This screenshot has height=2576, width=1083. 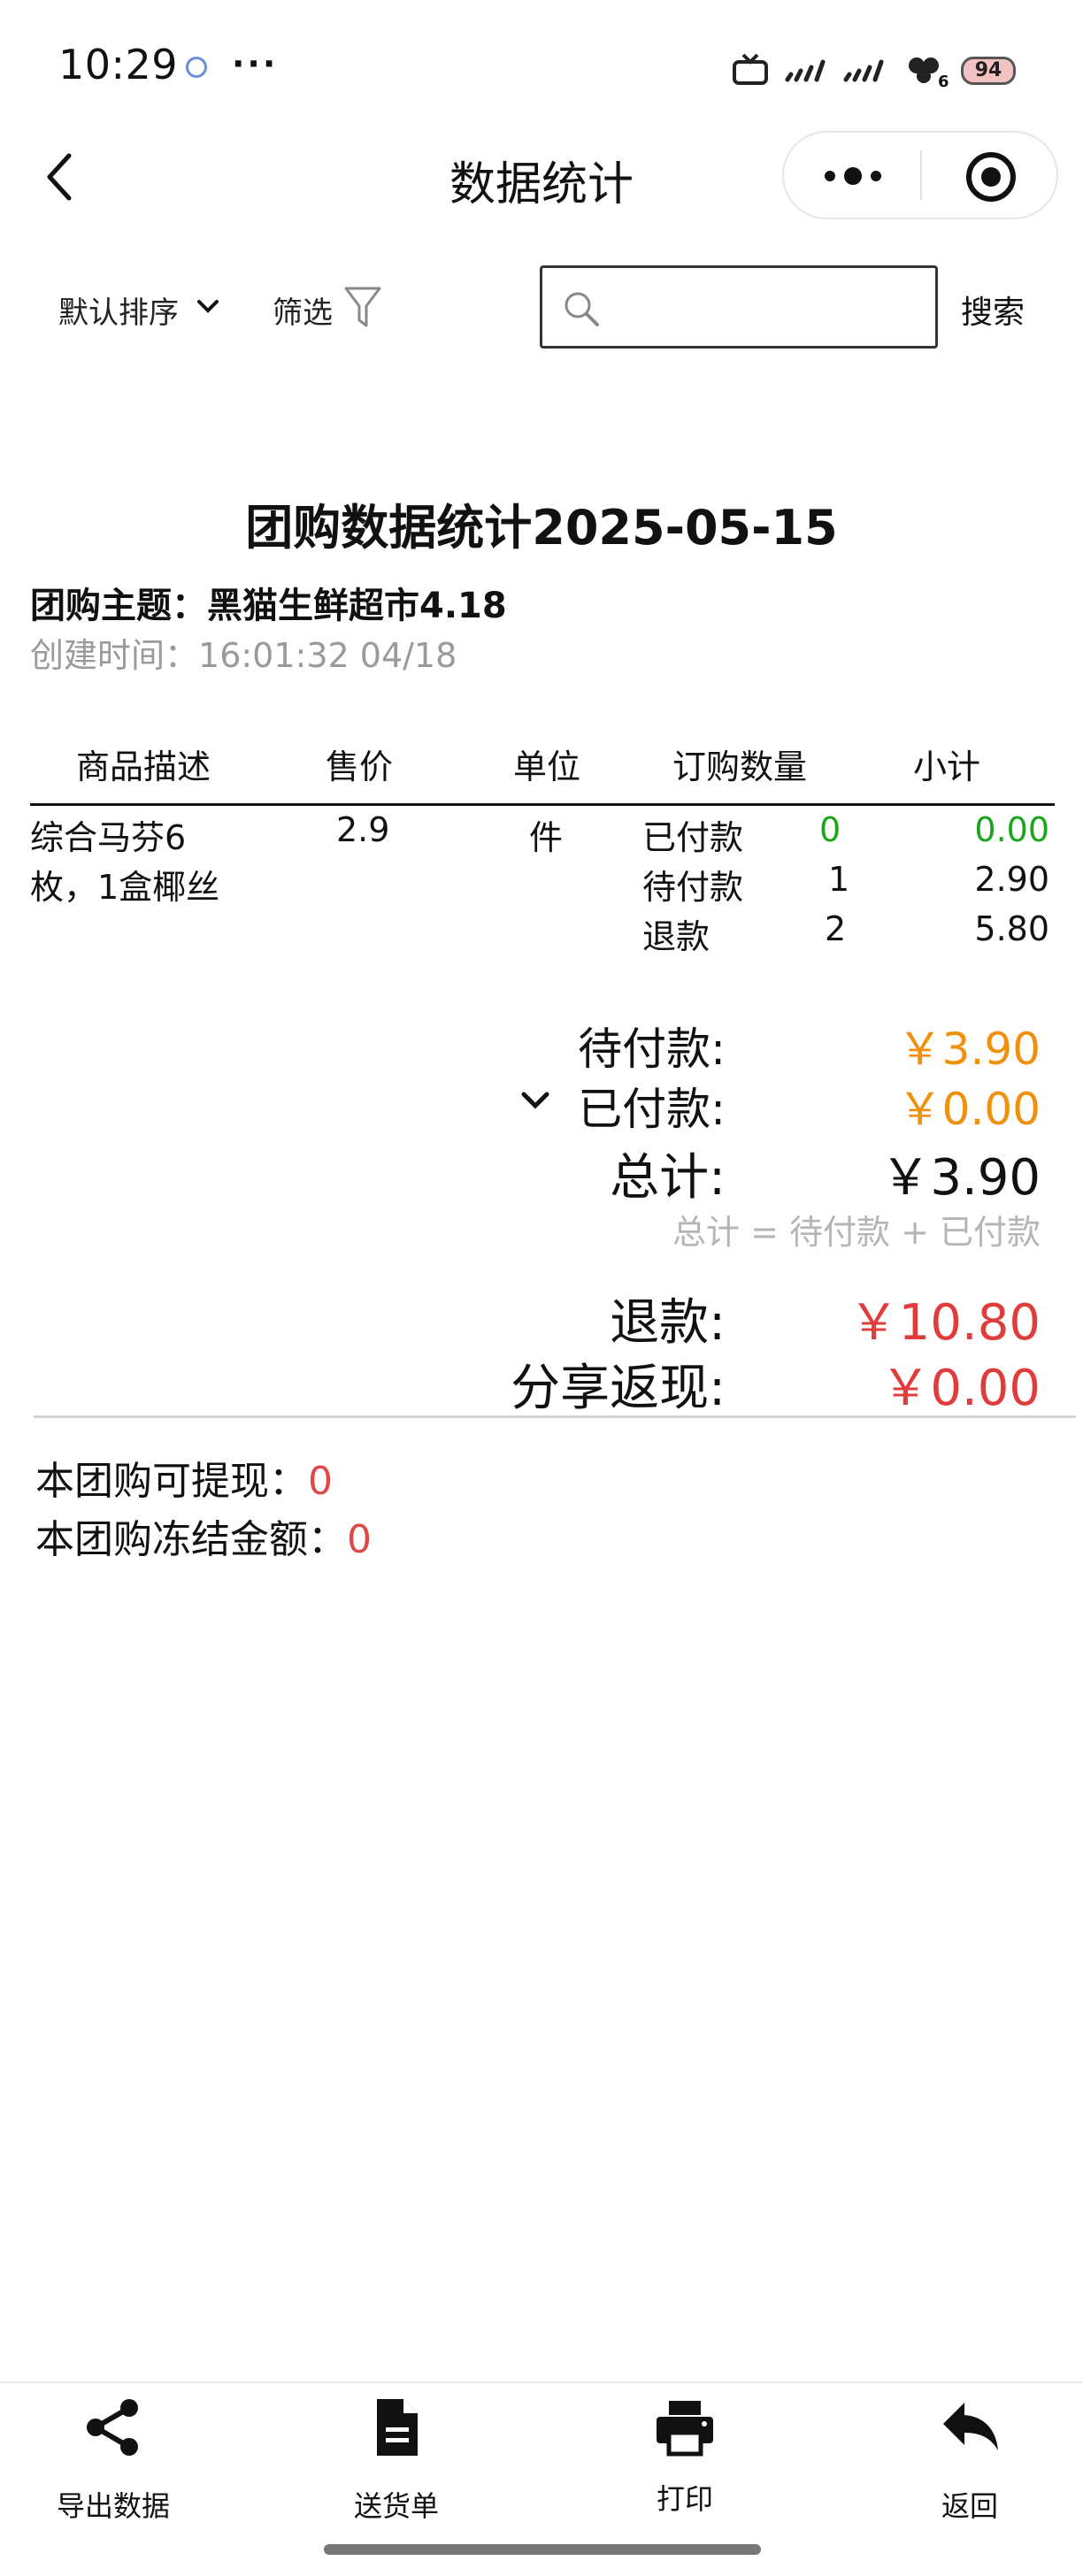 I want to click on paid-label: 已付款:, so click(x=549, y=1106).